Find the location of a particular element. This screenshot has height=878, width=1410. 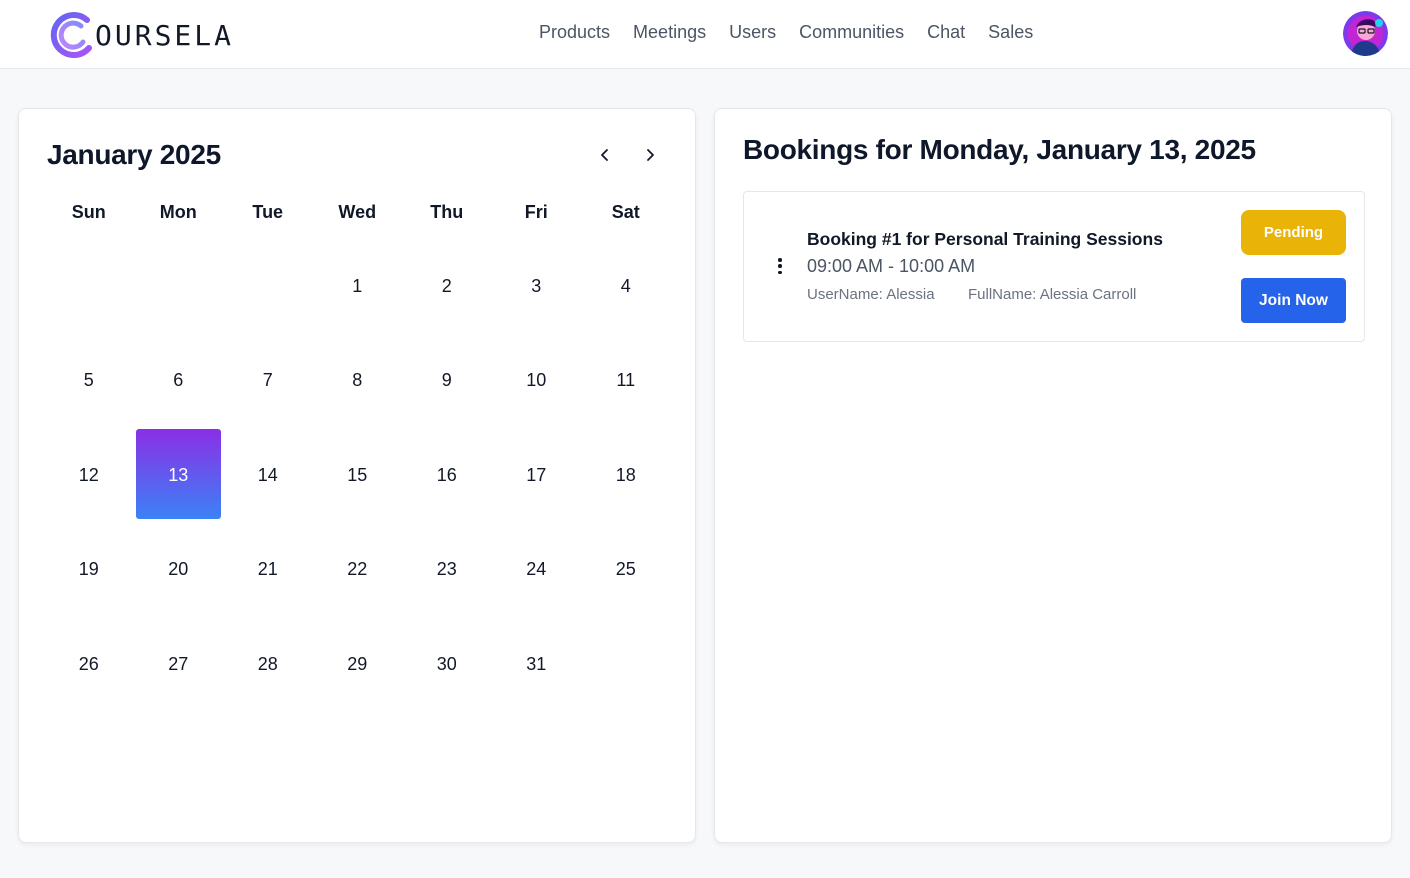

booking-time: 09:00 AM - 10:00 AM is located at coordinates (891, 266).